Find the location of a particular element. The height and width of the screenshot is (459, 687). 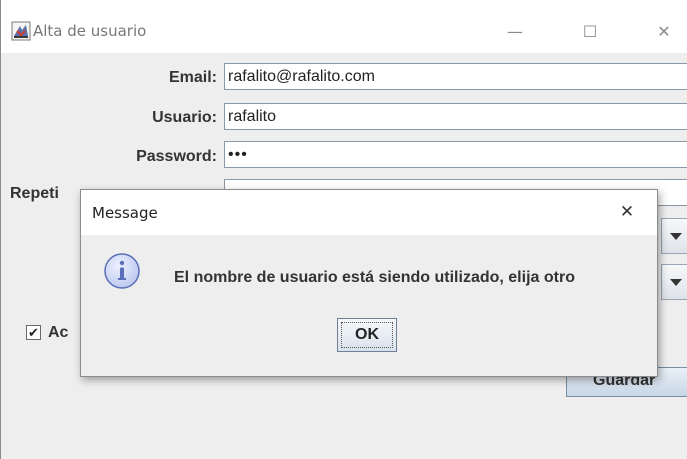

focus-ring is located at coordinates (367, 335).